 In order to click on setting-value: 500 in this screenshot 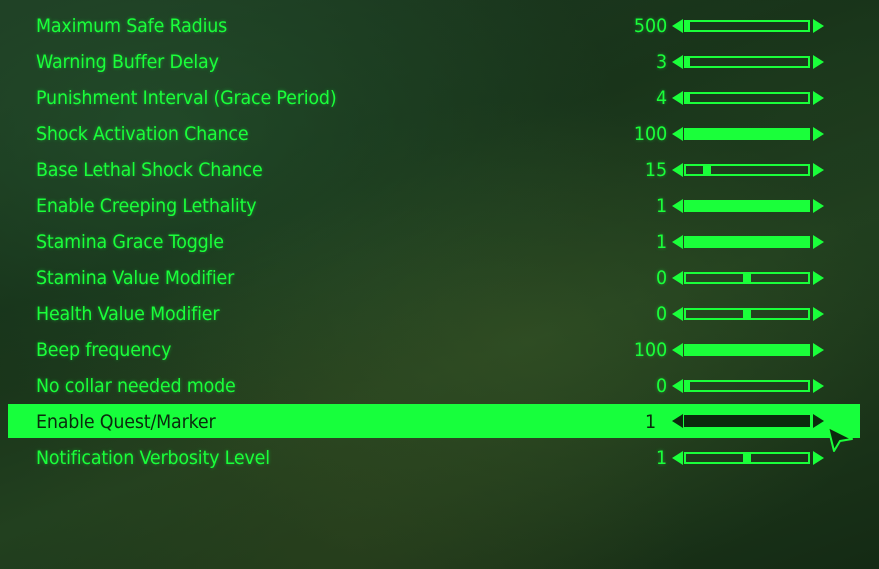, I will do `click(650, 26)`.